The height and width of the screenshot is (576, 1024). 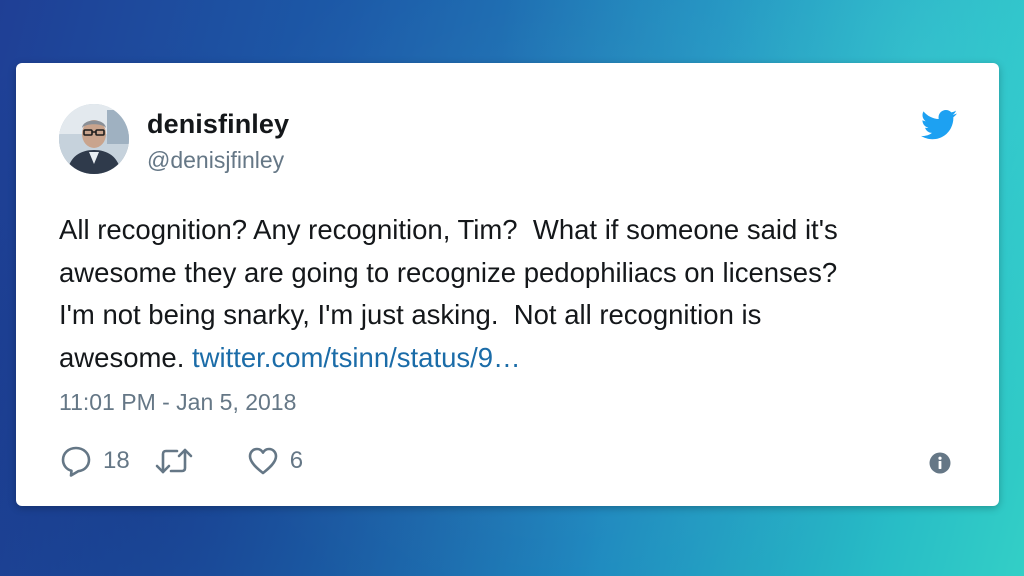 I want to click on retweet-button, so click(x=179, y=461).